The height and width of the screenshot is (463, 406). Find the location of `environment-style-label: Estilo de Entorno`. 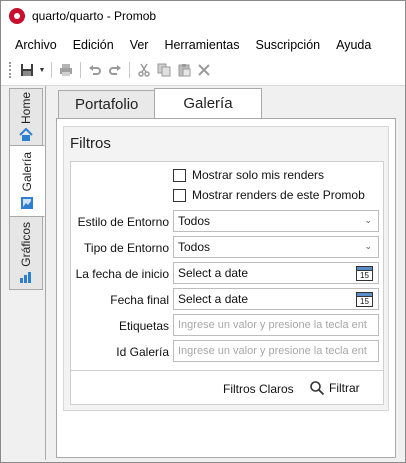

environment-style-label: Estilo de Entorno is located at coordinates (123, 222).